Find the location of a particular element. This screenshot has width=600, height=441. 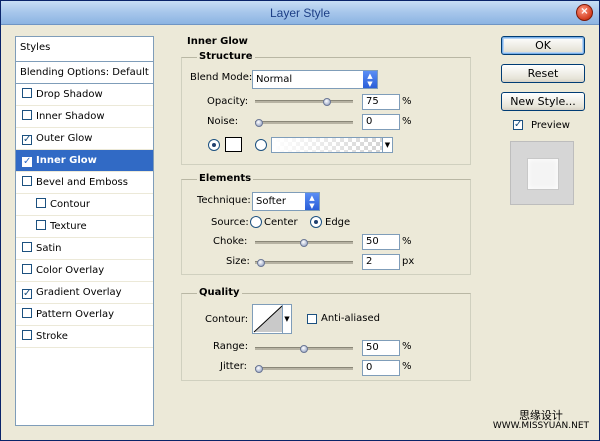

close-button: × is located at coordinates (584, 12).